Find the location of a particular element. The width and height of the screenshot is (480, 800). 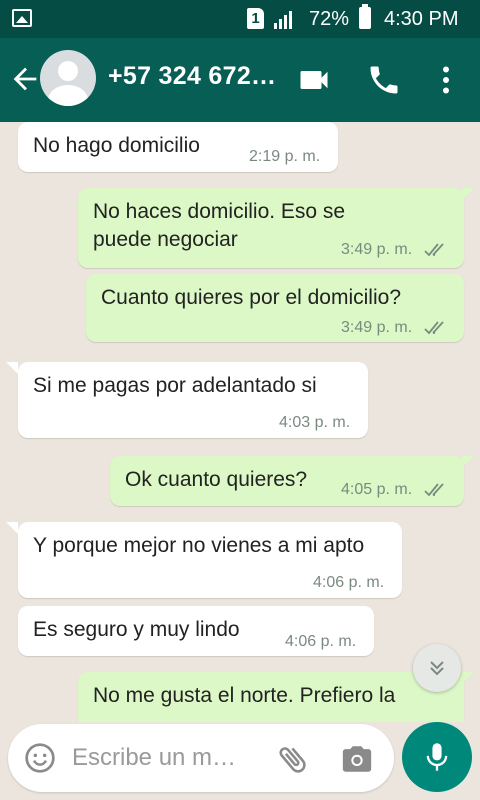

message-bubble-outgoing: Ok cuanto quieres? 4:05 p. m. is located at coordinates (287, 481).